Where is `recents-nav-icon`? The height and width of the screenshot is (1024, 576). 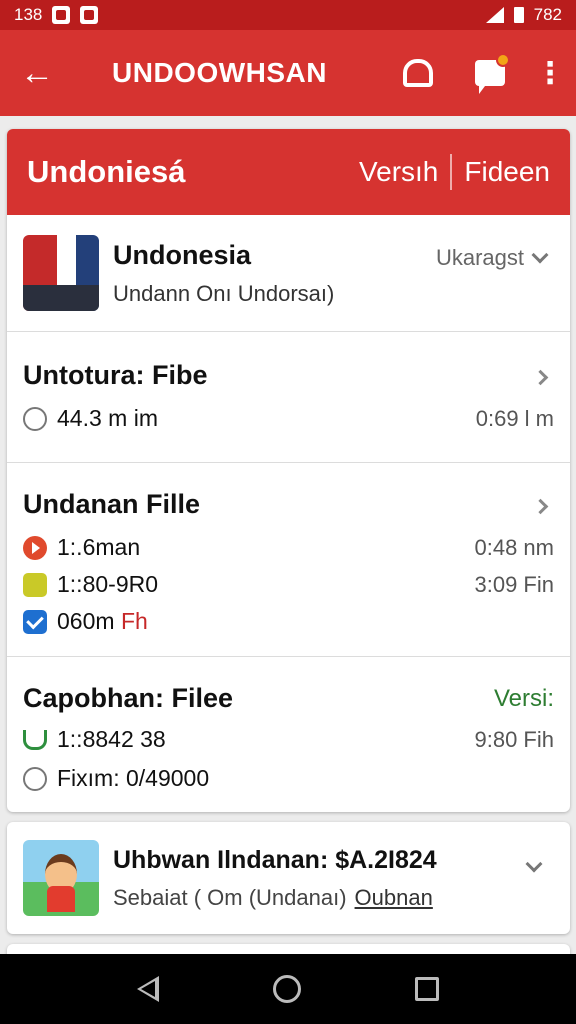
recents-nav-icon is located at coordinates (427, 989).